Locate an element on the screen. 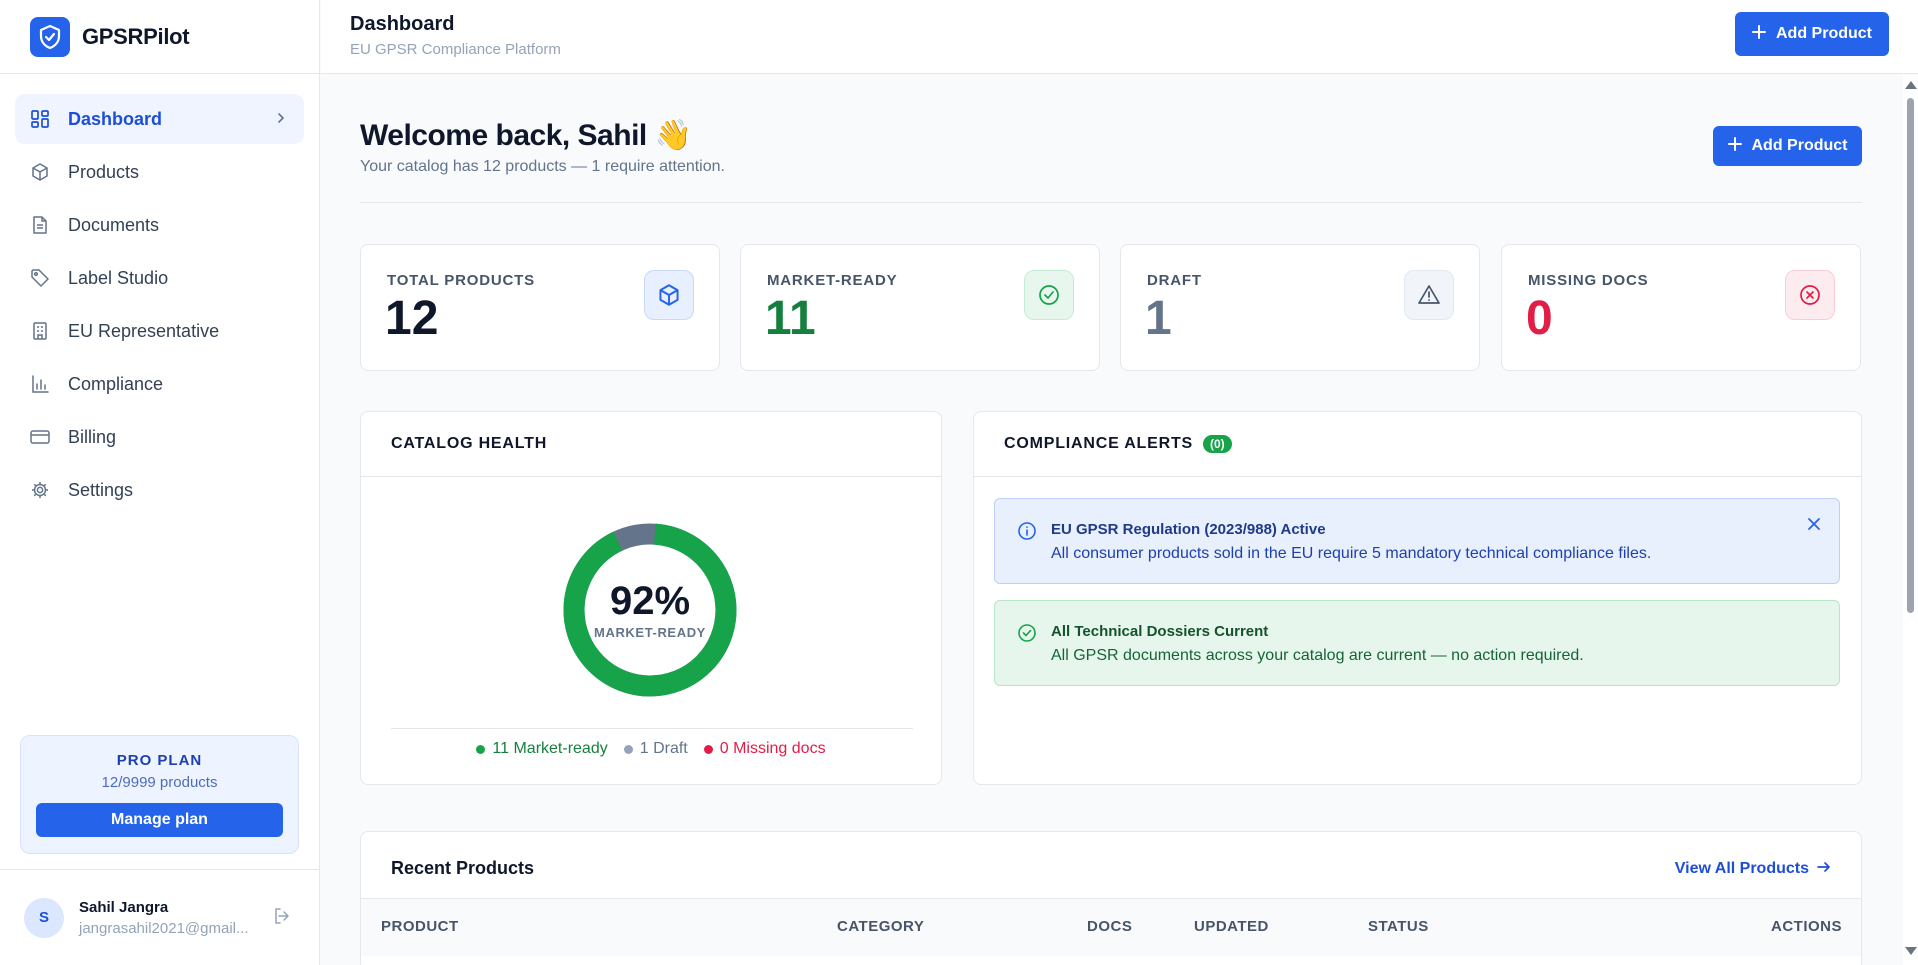 The width and height of the screenshot is (1918, 965). user-name: Sahil Jangra is located at coordinates (124, 907).